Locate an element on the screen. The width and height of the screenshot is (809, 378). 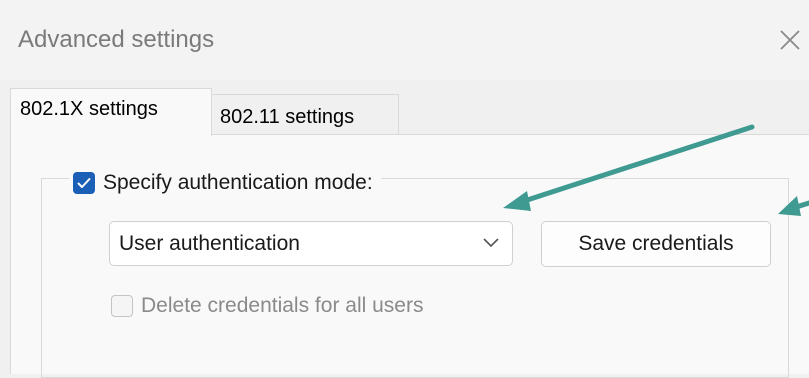
delete-credentials-label: Delete credentials for all users is located at coordinates (282, 305).